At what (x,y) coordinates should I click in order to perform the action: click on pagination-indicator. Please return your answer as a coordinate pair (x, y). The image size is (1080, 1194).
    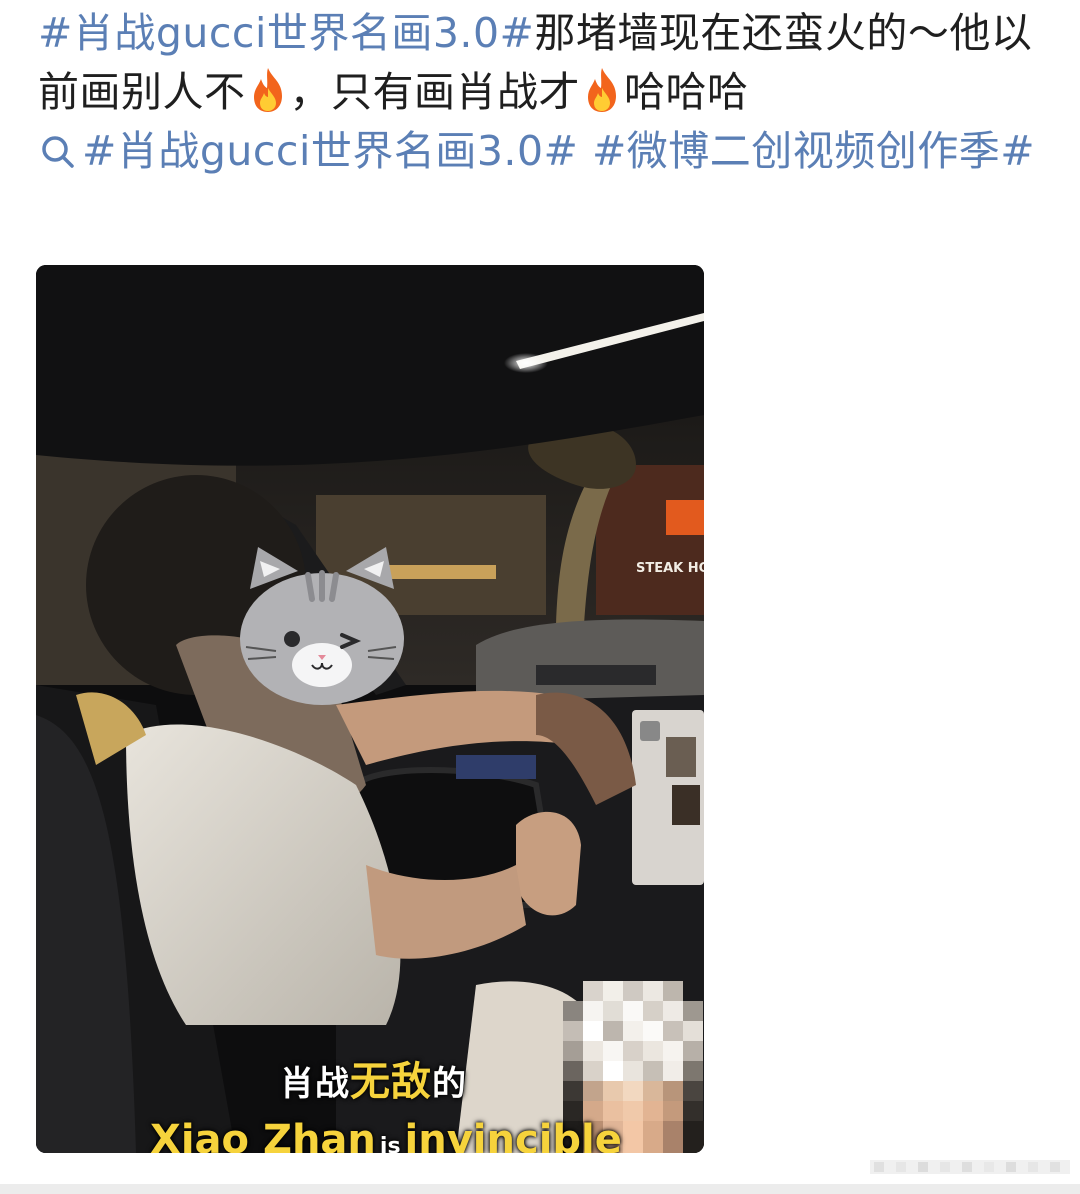
    Looking at the image, I should click on (970, 1167).